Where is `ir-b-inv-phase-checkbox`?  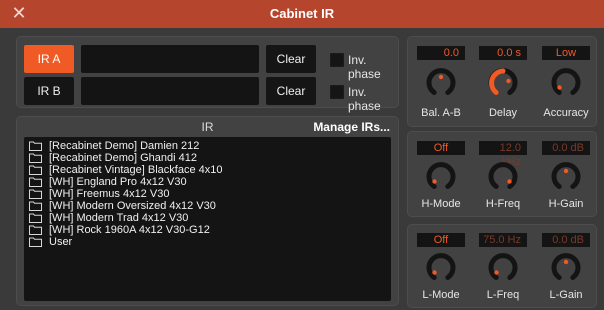 ir-b-inv-phase-checkbox is located at coordinates (337, 92).